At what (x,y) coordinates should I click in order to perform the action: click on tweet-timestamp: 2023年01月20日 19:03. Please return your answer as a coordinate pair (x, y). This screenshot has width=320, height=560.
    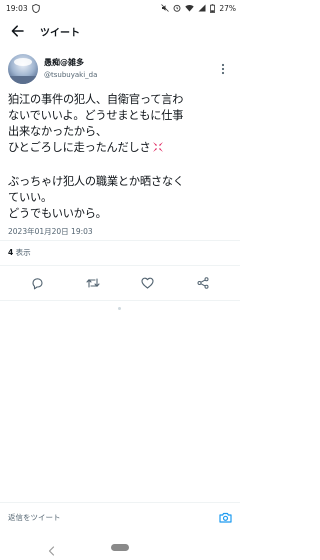
    Looking at the image, I should click on (120, 231).